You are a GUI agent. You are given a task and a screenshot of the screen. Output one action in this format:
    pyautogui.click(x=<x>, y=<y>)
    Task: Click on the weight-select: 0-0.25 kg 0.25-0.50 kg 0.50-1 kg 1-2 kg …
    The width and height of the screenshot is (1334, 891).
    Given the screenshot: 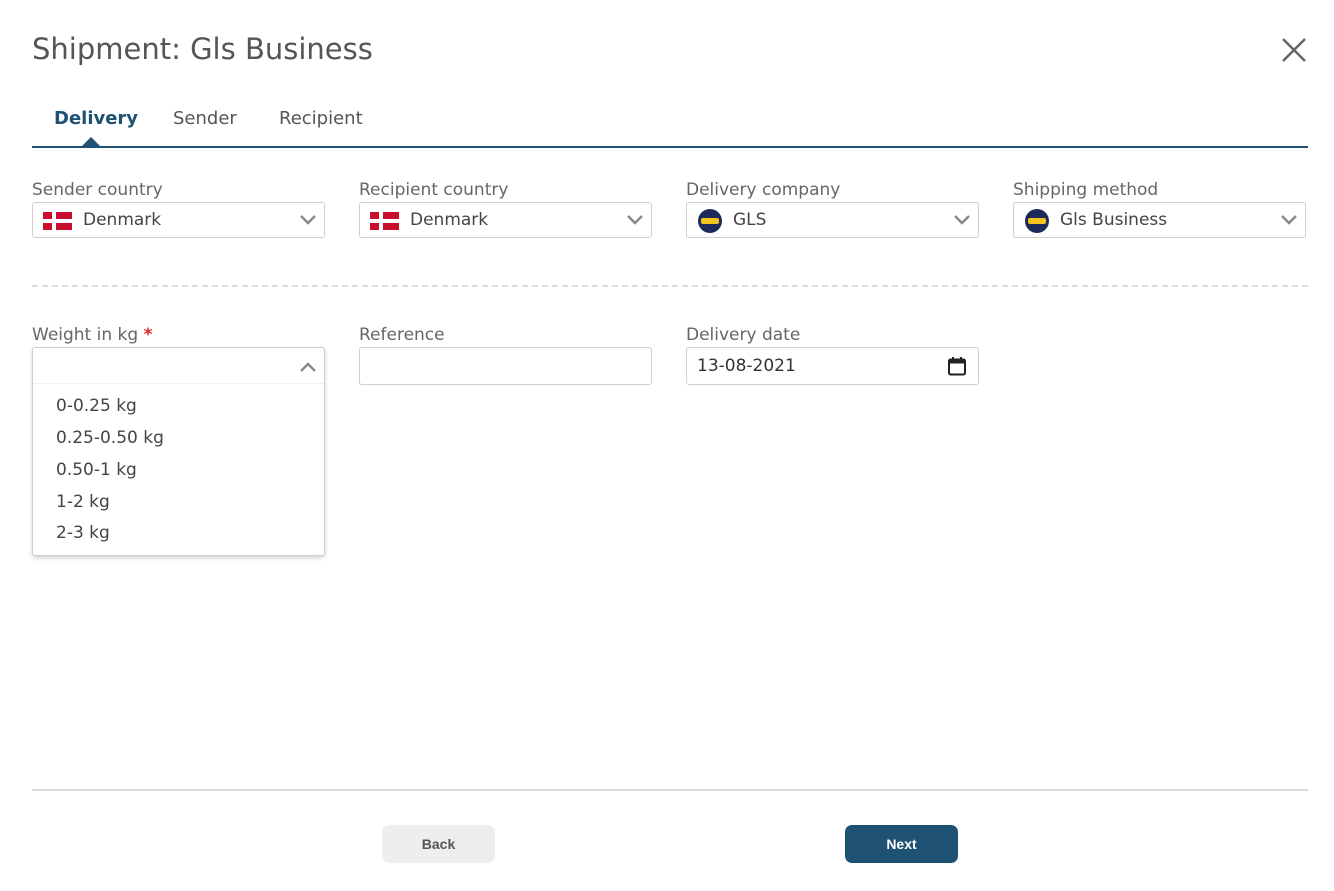 What is the action you would take?
    pyautogui.click(x=178, y=451)
    